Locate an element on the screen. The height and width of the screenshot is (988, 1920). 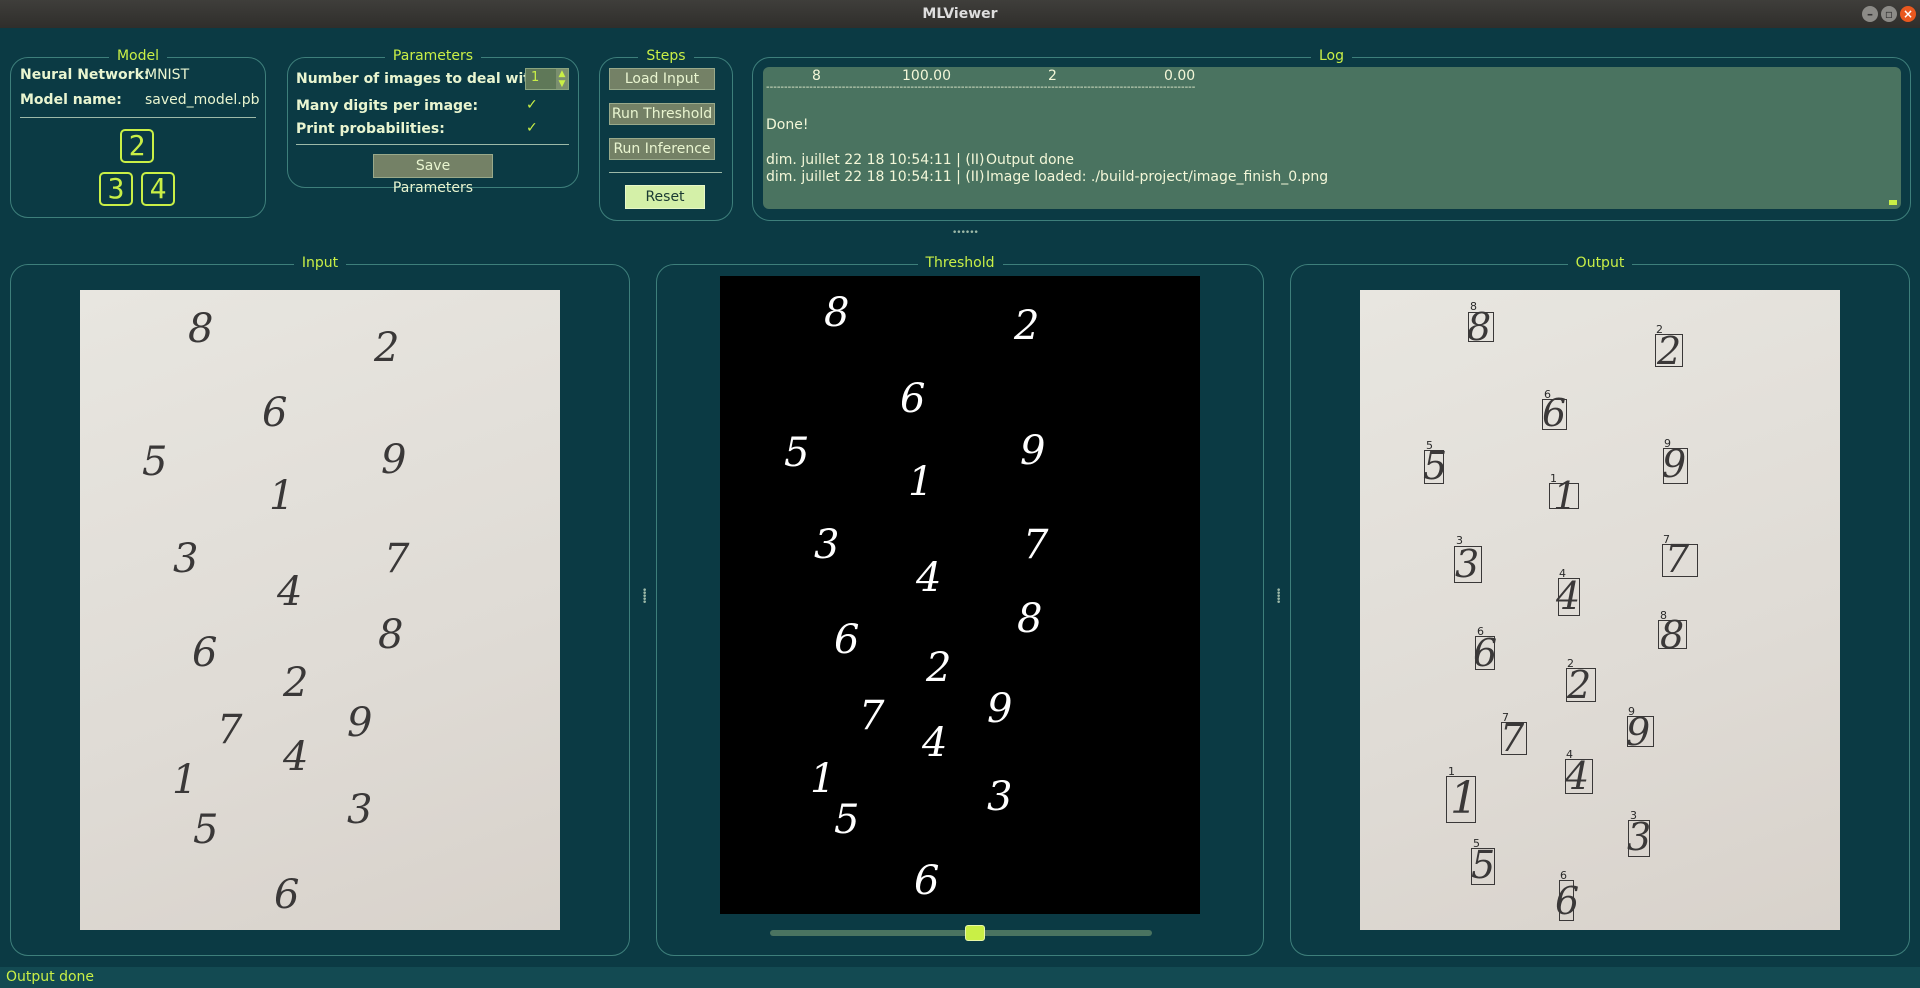
status-text: Output done is located at coordinates (50, 977).